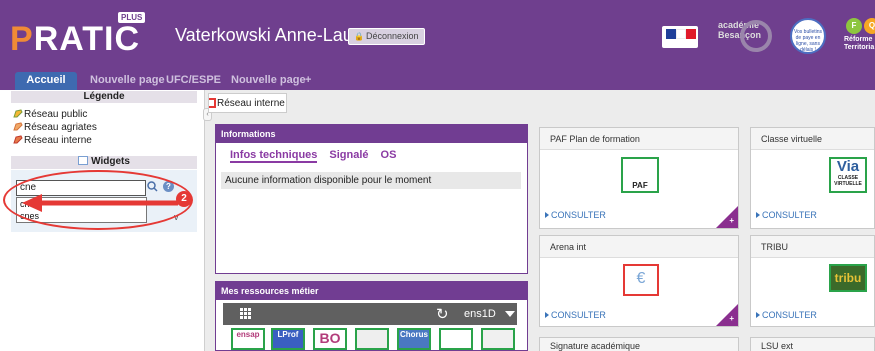  I want to click on card-arena: Arena int € CONSULTER +, so click(639, 281).